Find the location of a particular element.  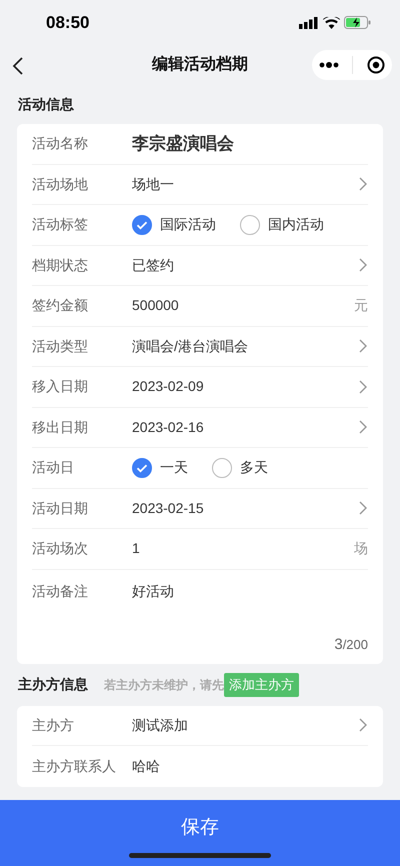

hint-text: 若主办方未维护，请先 is located at coordinates (164, 685).